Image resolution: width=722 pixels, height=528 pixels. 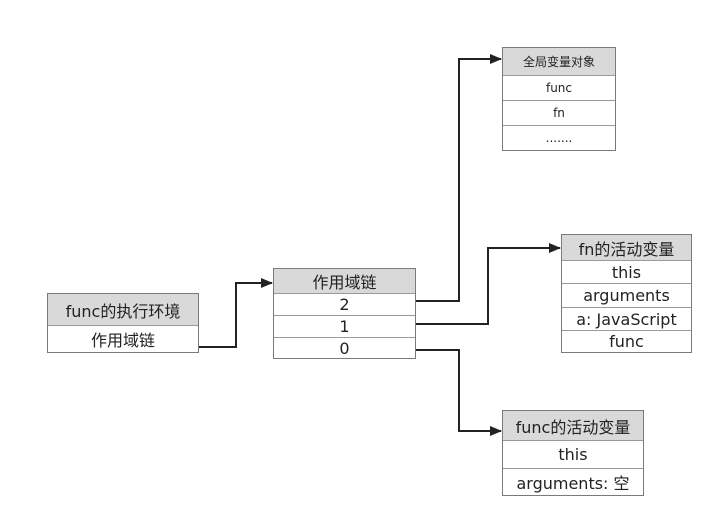 I want to click on fn-activation-title: fn的活动变量, so click(x=626, y=247).